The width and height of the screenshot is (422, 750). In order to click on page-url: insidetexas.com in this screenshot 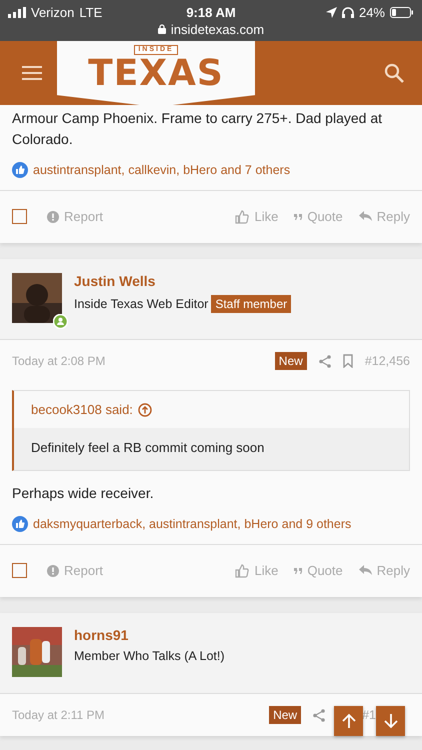, I will do `click(217, 29)`.